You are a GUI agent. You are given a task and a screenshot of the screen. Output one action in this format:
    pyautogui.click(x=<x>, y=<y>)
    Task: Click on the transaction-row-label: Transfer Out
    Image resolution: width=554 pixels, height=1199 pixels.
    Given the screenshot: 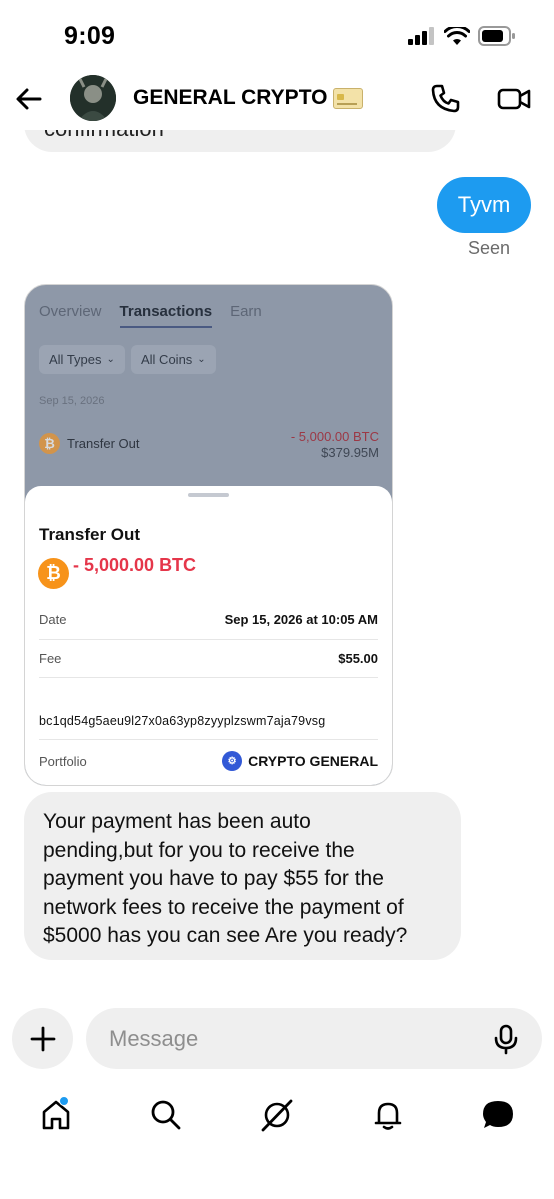 What is the action you would take?
    pyautogui.click(x=103, y=443)
    